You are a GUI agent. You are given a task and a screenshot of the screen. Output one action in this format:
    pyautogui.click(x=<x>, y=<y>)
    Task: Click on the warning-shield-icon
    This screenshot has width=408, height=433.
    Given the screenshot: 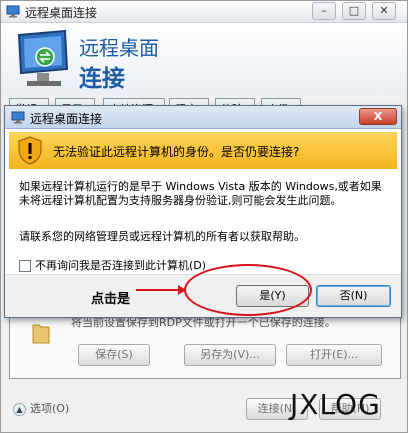 What is the action you would take?
    pyautogui.click(x=30, y=150)
    